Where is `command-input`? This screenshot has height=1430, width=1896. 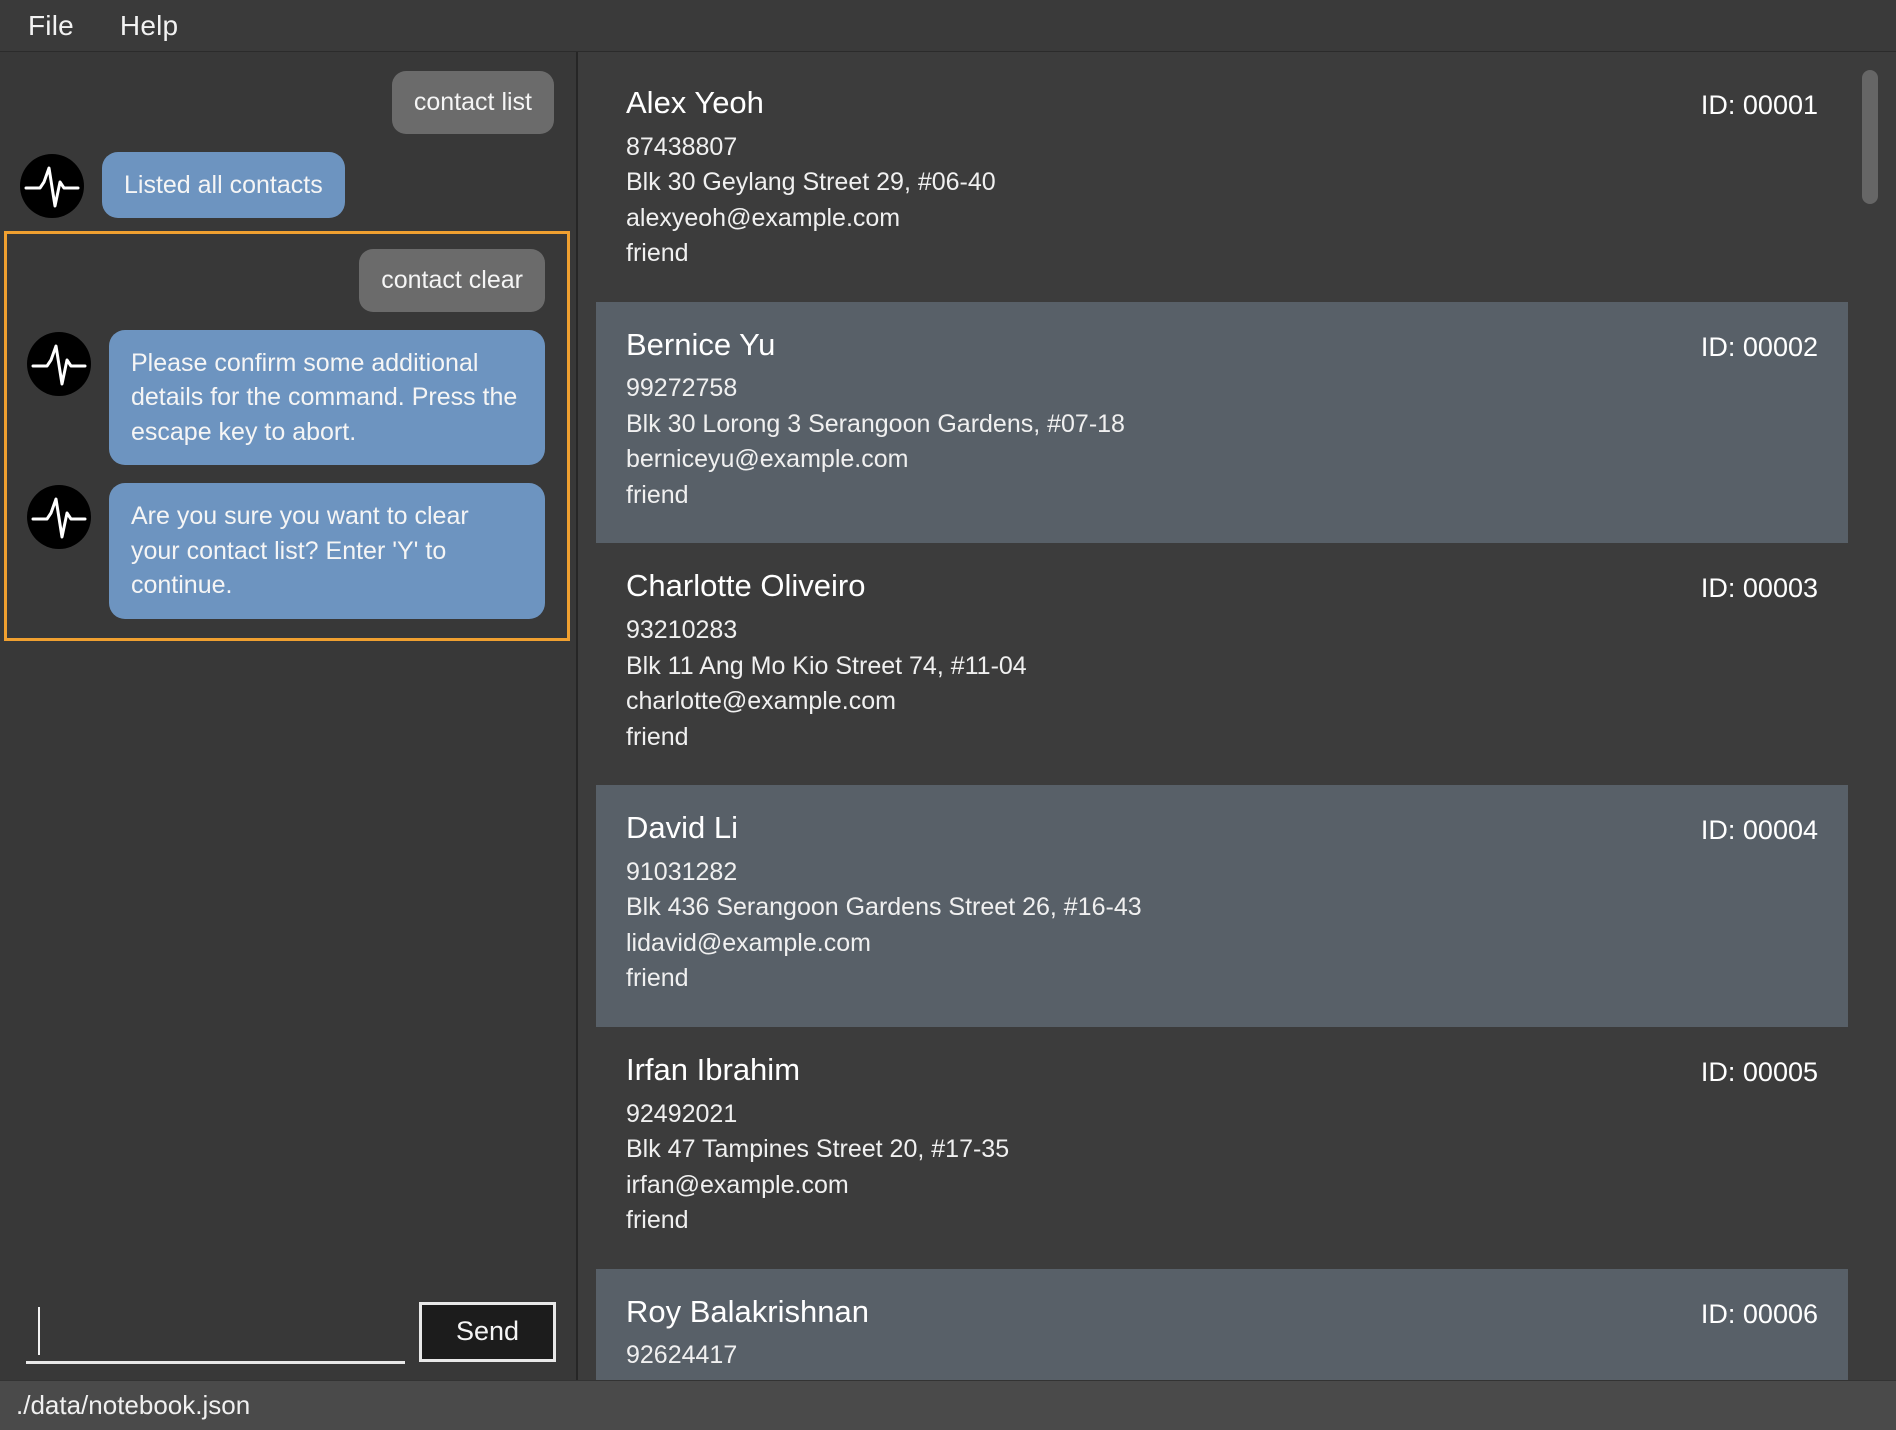 command-input is located at coordinates (215, 1330).